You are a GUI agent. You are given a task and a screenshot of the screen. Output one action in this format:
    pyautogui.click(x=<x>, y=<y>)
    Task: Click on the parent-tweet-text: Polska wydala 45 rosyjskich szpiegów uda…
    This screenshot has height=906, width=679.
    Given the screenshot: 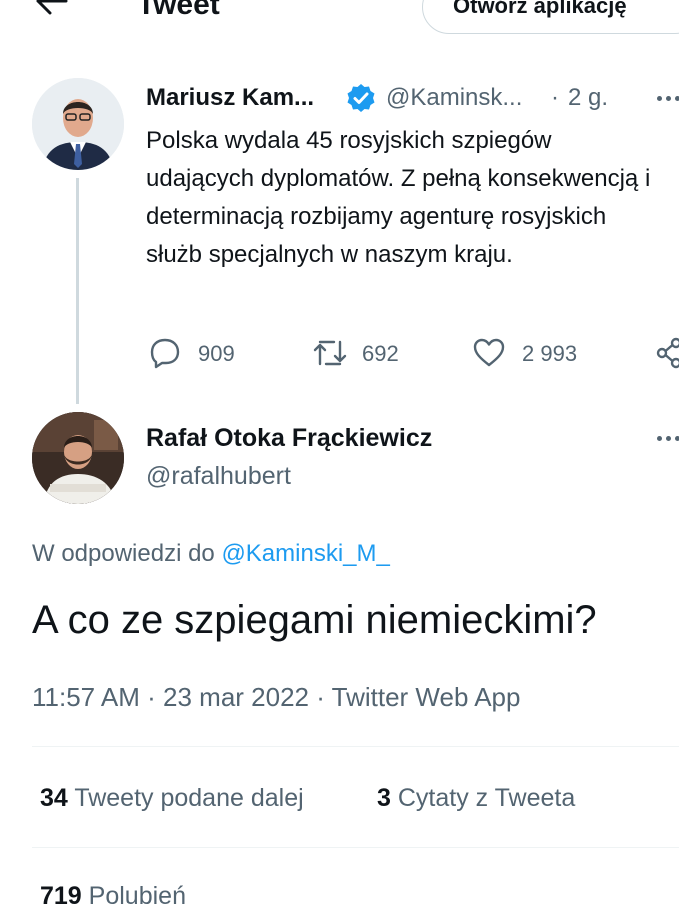 What is the action you would take?
    pyautogui.click(x=398, y=197)
    